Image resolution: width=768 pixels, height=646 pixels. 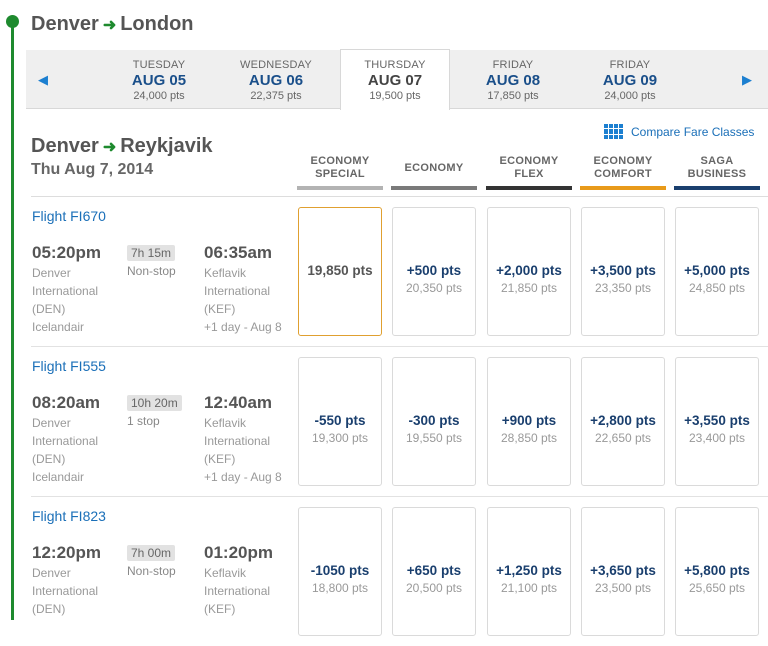 What do you see at coordinates (717, 288) in the screenshot?
I see `fare-total: 24,850 pts` at bounding box center [717, 288].